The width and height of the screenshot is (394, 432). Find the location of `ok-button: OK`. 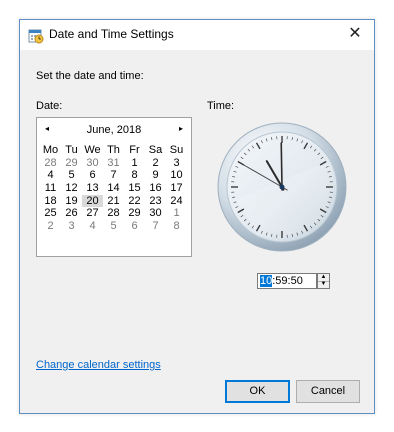

ok-button: OK is located at coordinates (257, 391).